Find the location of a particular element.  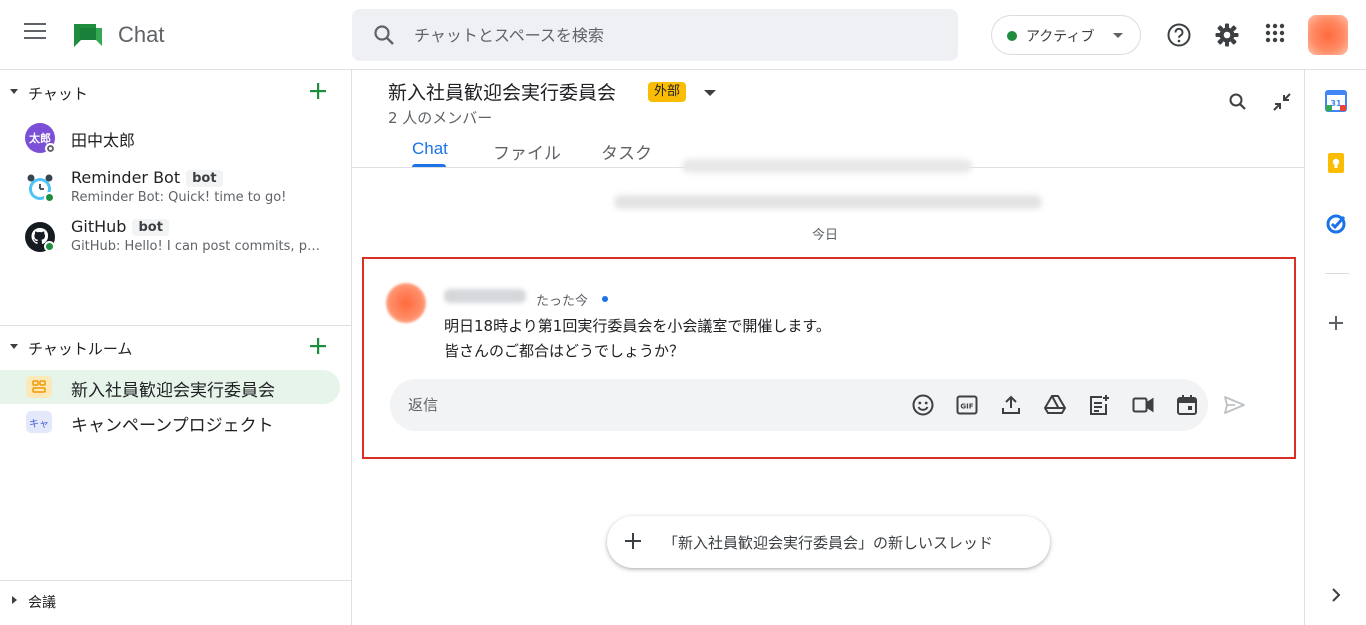

side-panel: 31 is located at coordinates (1335, 347).